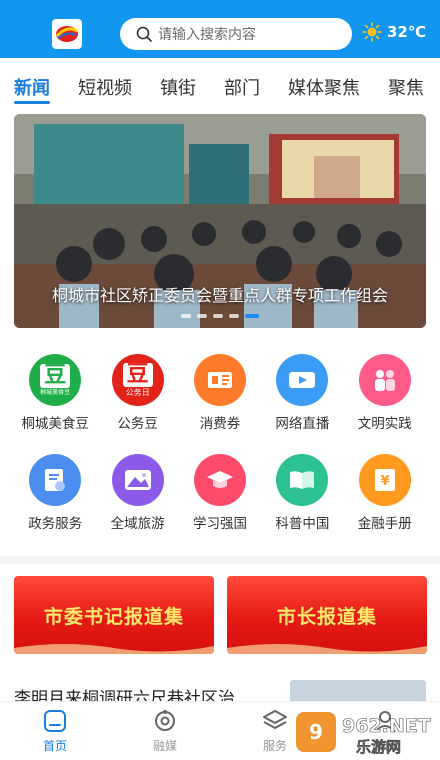 The height and width of the screenshot is (760, 440). What do you see at coordinates (137, 480) in the screenshot?
I see `landscape-icon` at bounding box center [137, 480].